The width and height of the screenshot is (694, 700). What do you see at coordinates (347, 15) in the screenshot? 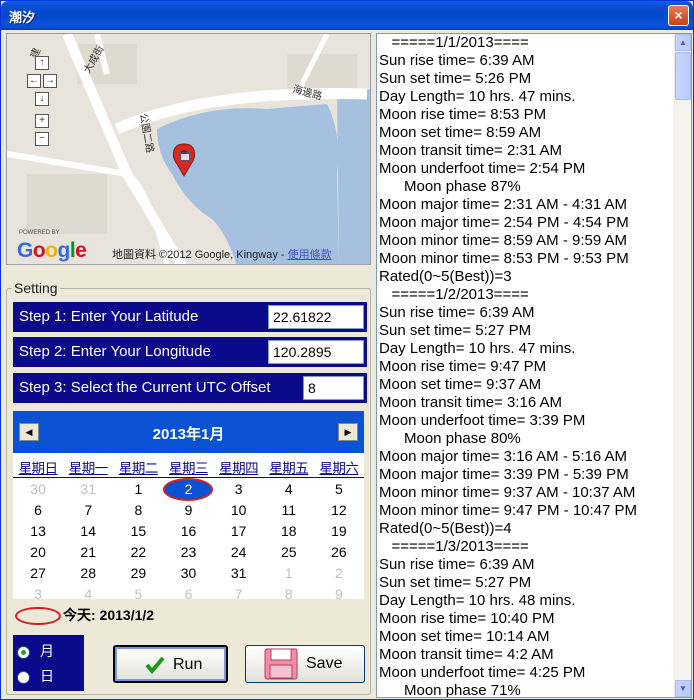
I see `title-bar: 潮汐 ×` at bounding box center [347, 15].